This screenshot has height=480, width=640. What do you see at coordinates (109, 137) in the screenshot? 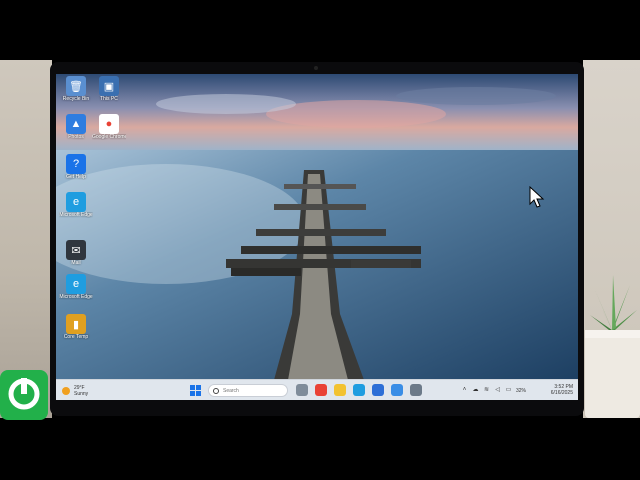
I see `desktop-icon-label: Google Chrome` at bounding box center [109, 137].